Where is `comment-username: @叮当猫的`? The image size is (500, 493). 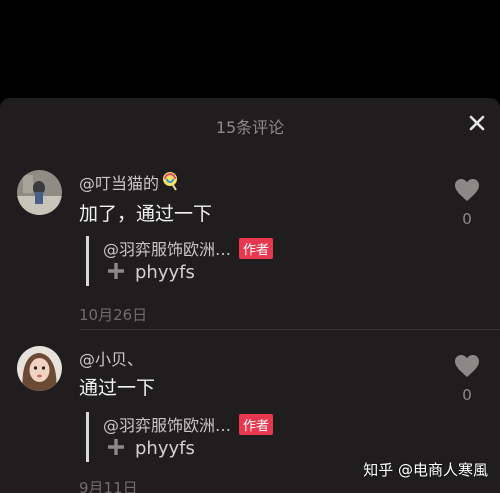
comment-username: @叮当猫的 is located at coordinates (130, 182).